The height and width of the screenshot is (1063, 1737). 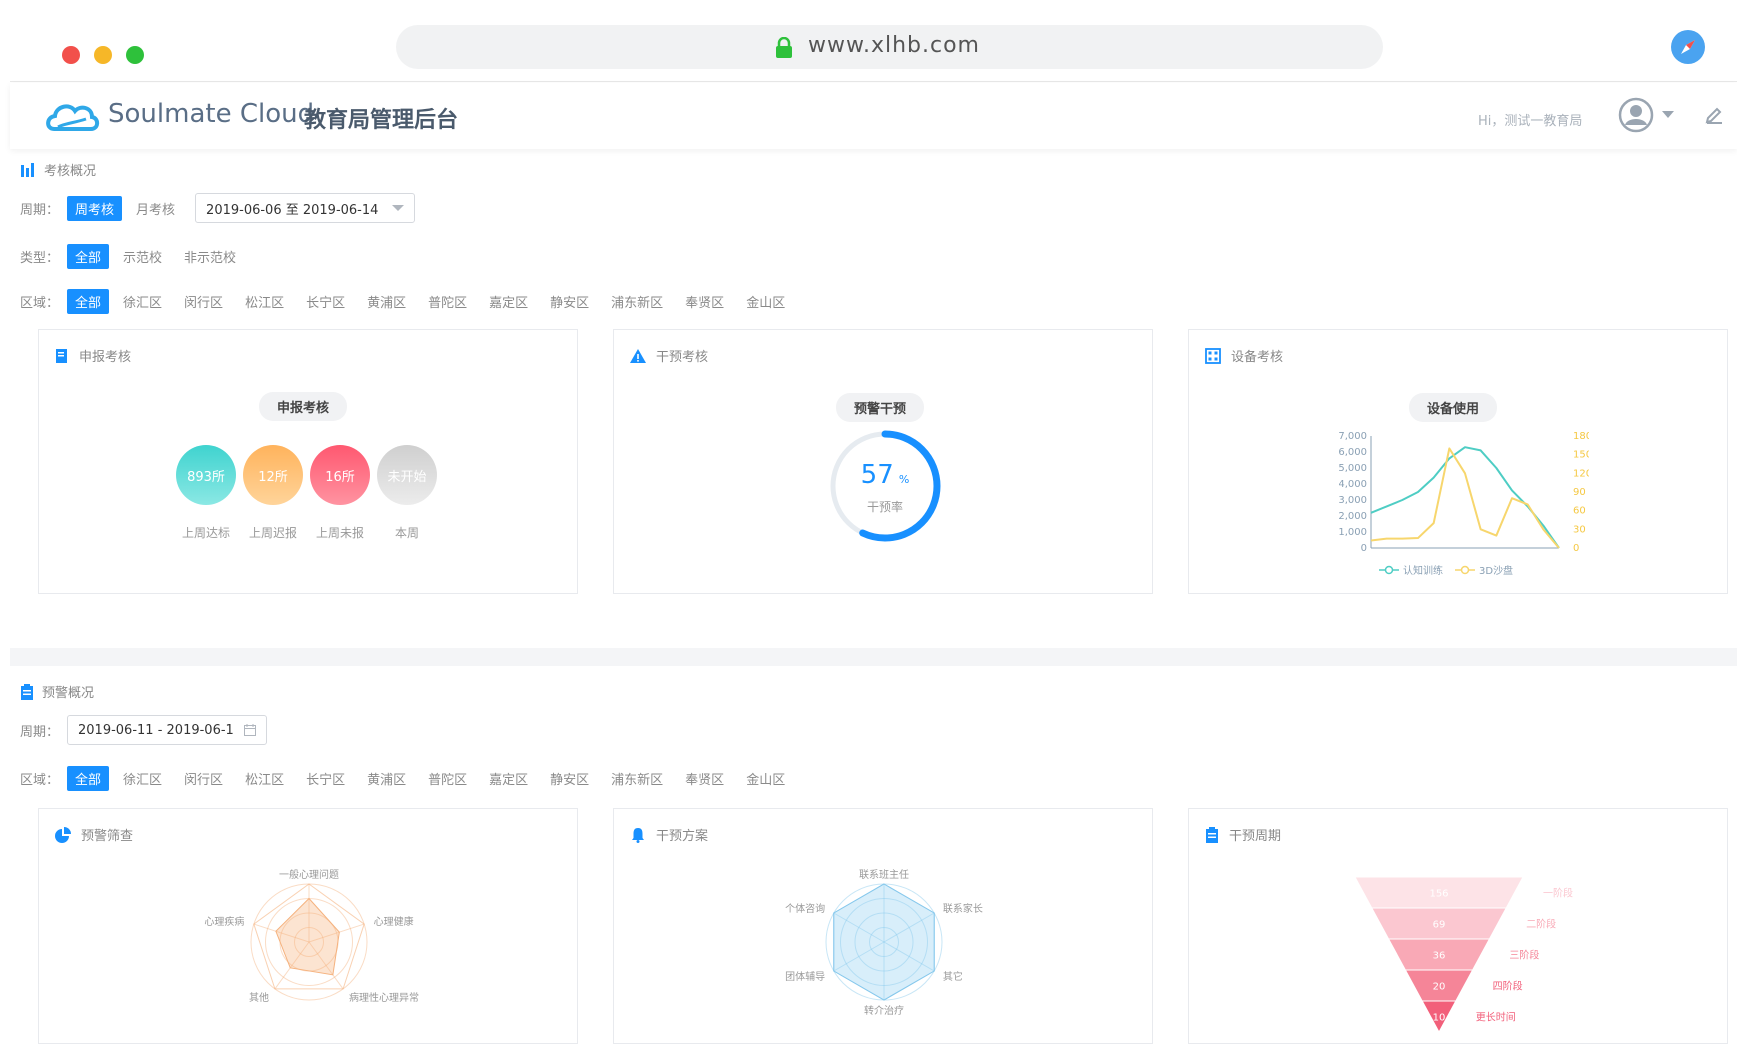 I want to click on cloud-logo-icon, so click(x=73, y=117).